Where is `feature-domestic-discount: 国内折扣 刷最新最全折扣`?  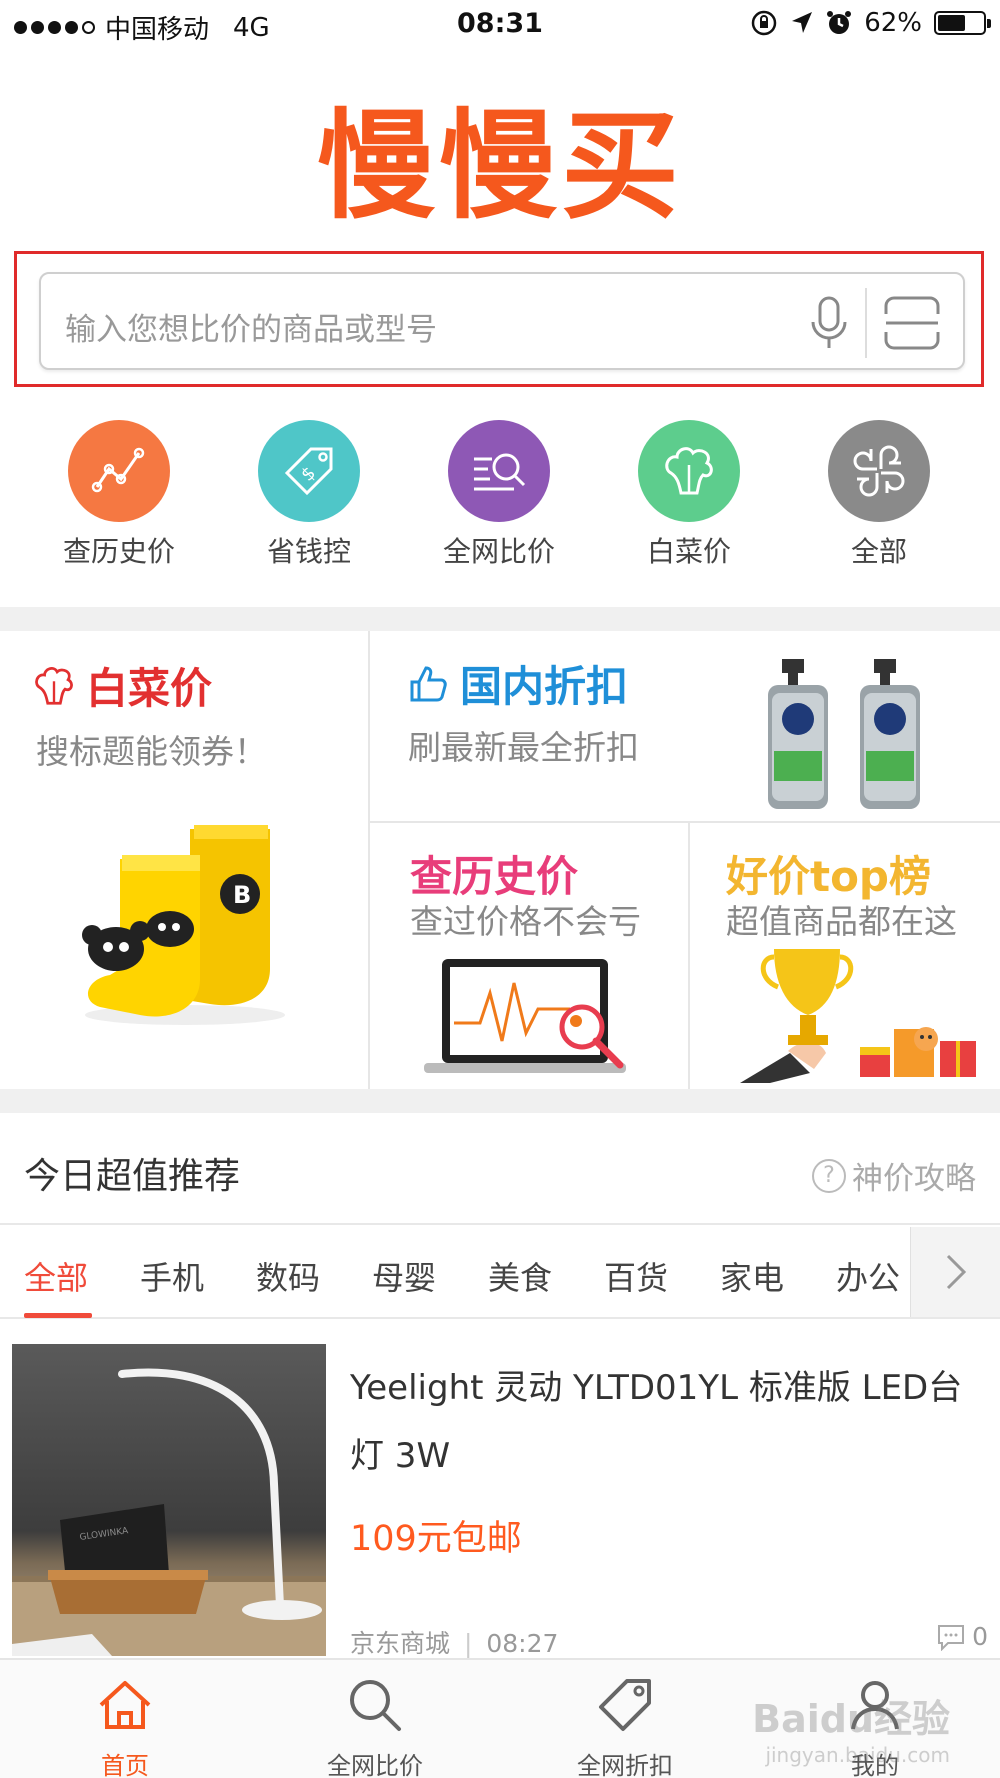 feature-domestic-discount: 国内折扣 刷最新最全折扣 is located at coordinates (685, 726).